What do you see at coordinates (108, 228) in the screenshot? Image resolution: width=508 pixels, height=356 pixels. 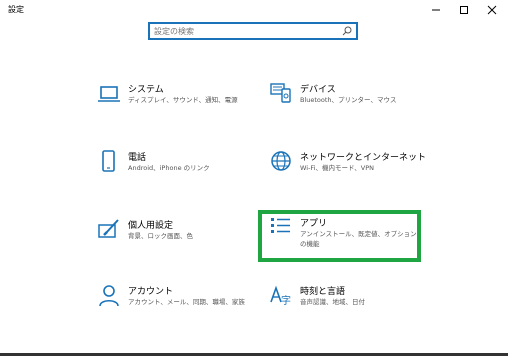 I see `personalization-icon` at bounding box center [108, 228].